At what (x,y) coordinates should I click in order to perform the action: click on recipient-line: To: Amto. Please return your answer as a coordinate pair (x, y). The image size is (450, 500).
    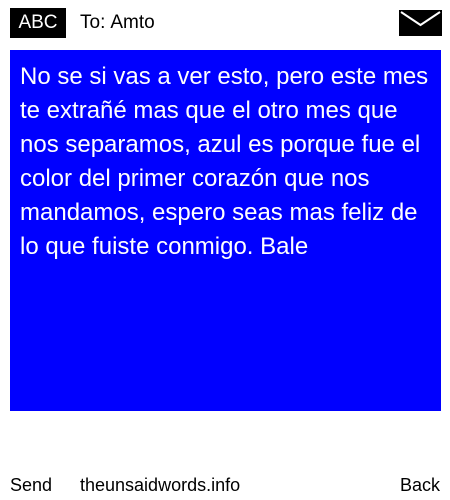
    Looking at the image, I should click on (117, 23).